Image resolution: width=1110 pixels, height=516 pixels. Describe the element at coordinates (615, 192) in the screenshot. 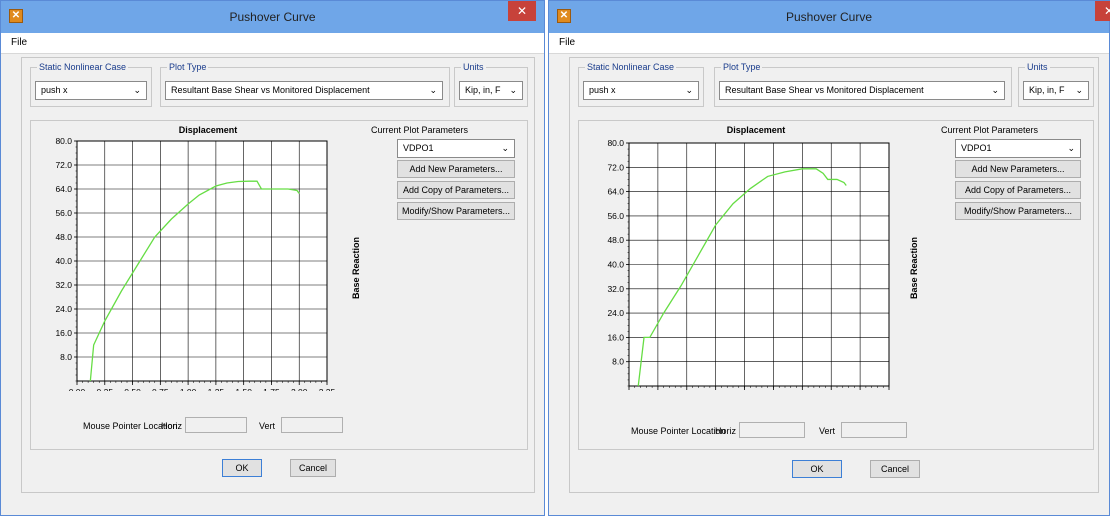

I see `y-tick-label: 64.0` at that location.